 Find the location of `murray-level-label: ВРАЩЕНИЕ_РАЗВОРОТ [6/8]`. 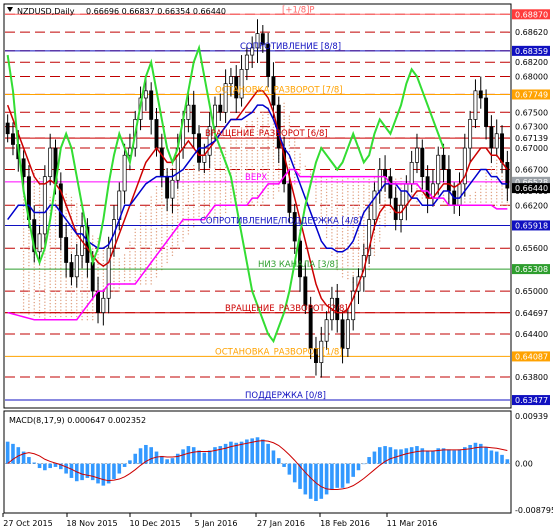

murray-level-label: ВРАЩЕНИЕ_РАЗВОРОТ [6/8] is located at coordinates (266, 134).